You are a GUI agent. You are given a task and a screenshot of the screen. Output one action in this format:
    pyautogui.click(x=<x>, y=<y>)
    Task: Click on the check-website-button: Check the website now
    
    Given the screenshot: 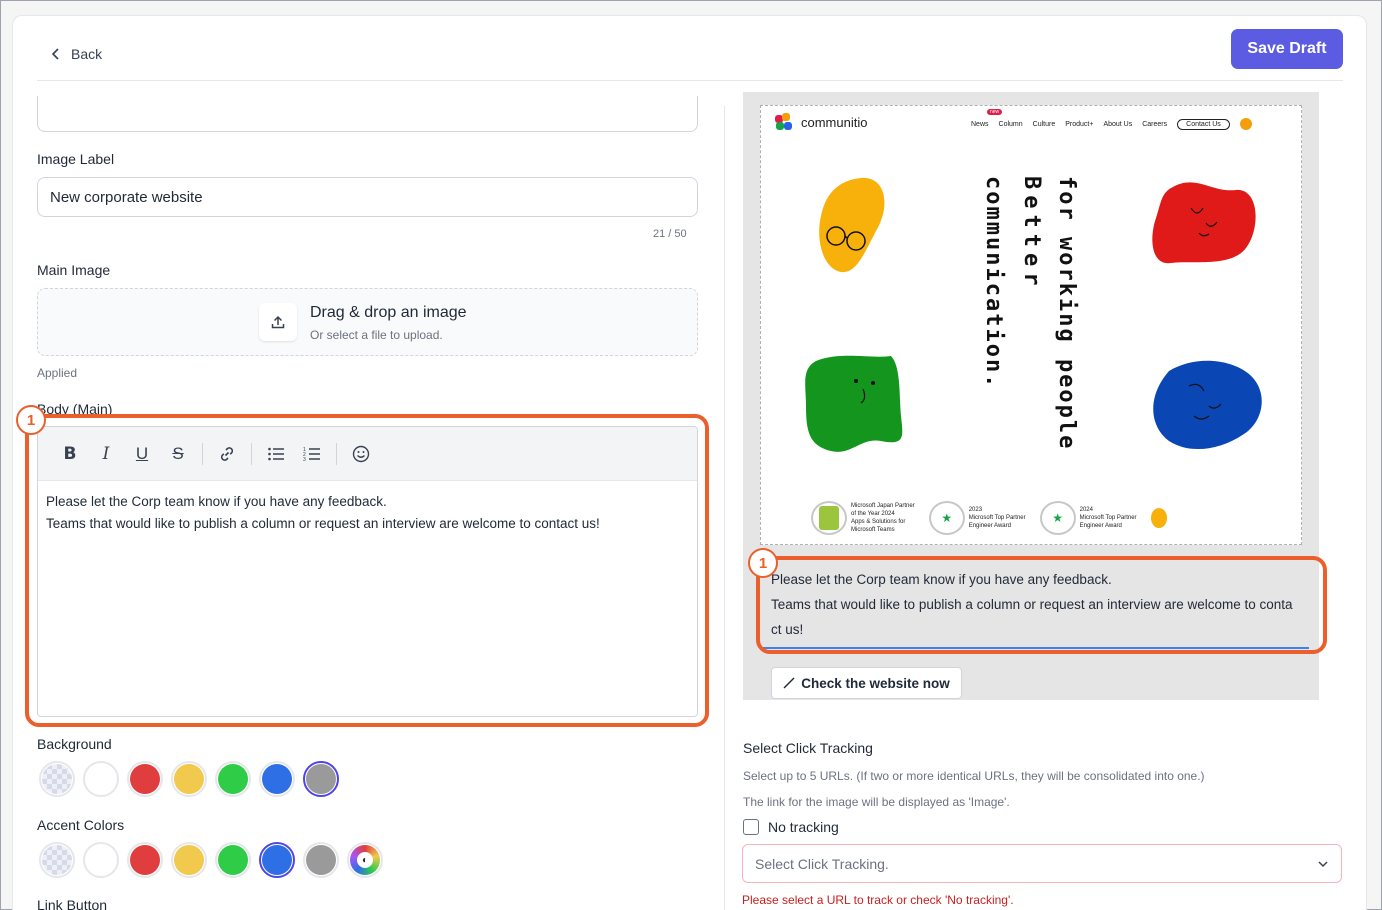 What is the action you would take?
    pyautogui.click(x=866, y=683)
    